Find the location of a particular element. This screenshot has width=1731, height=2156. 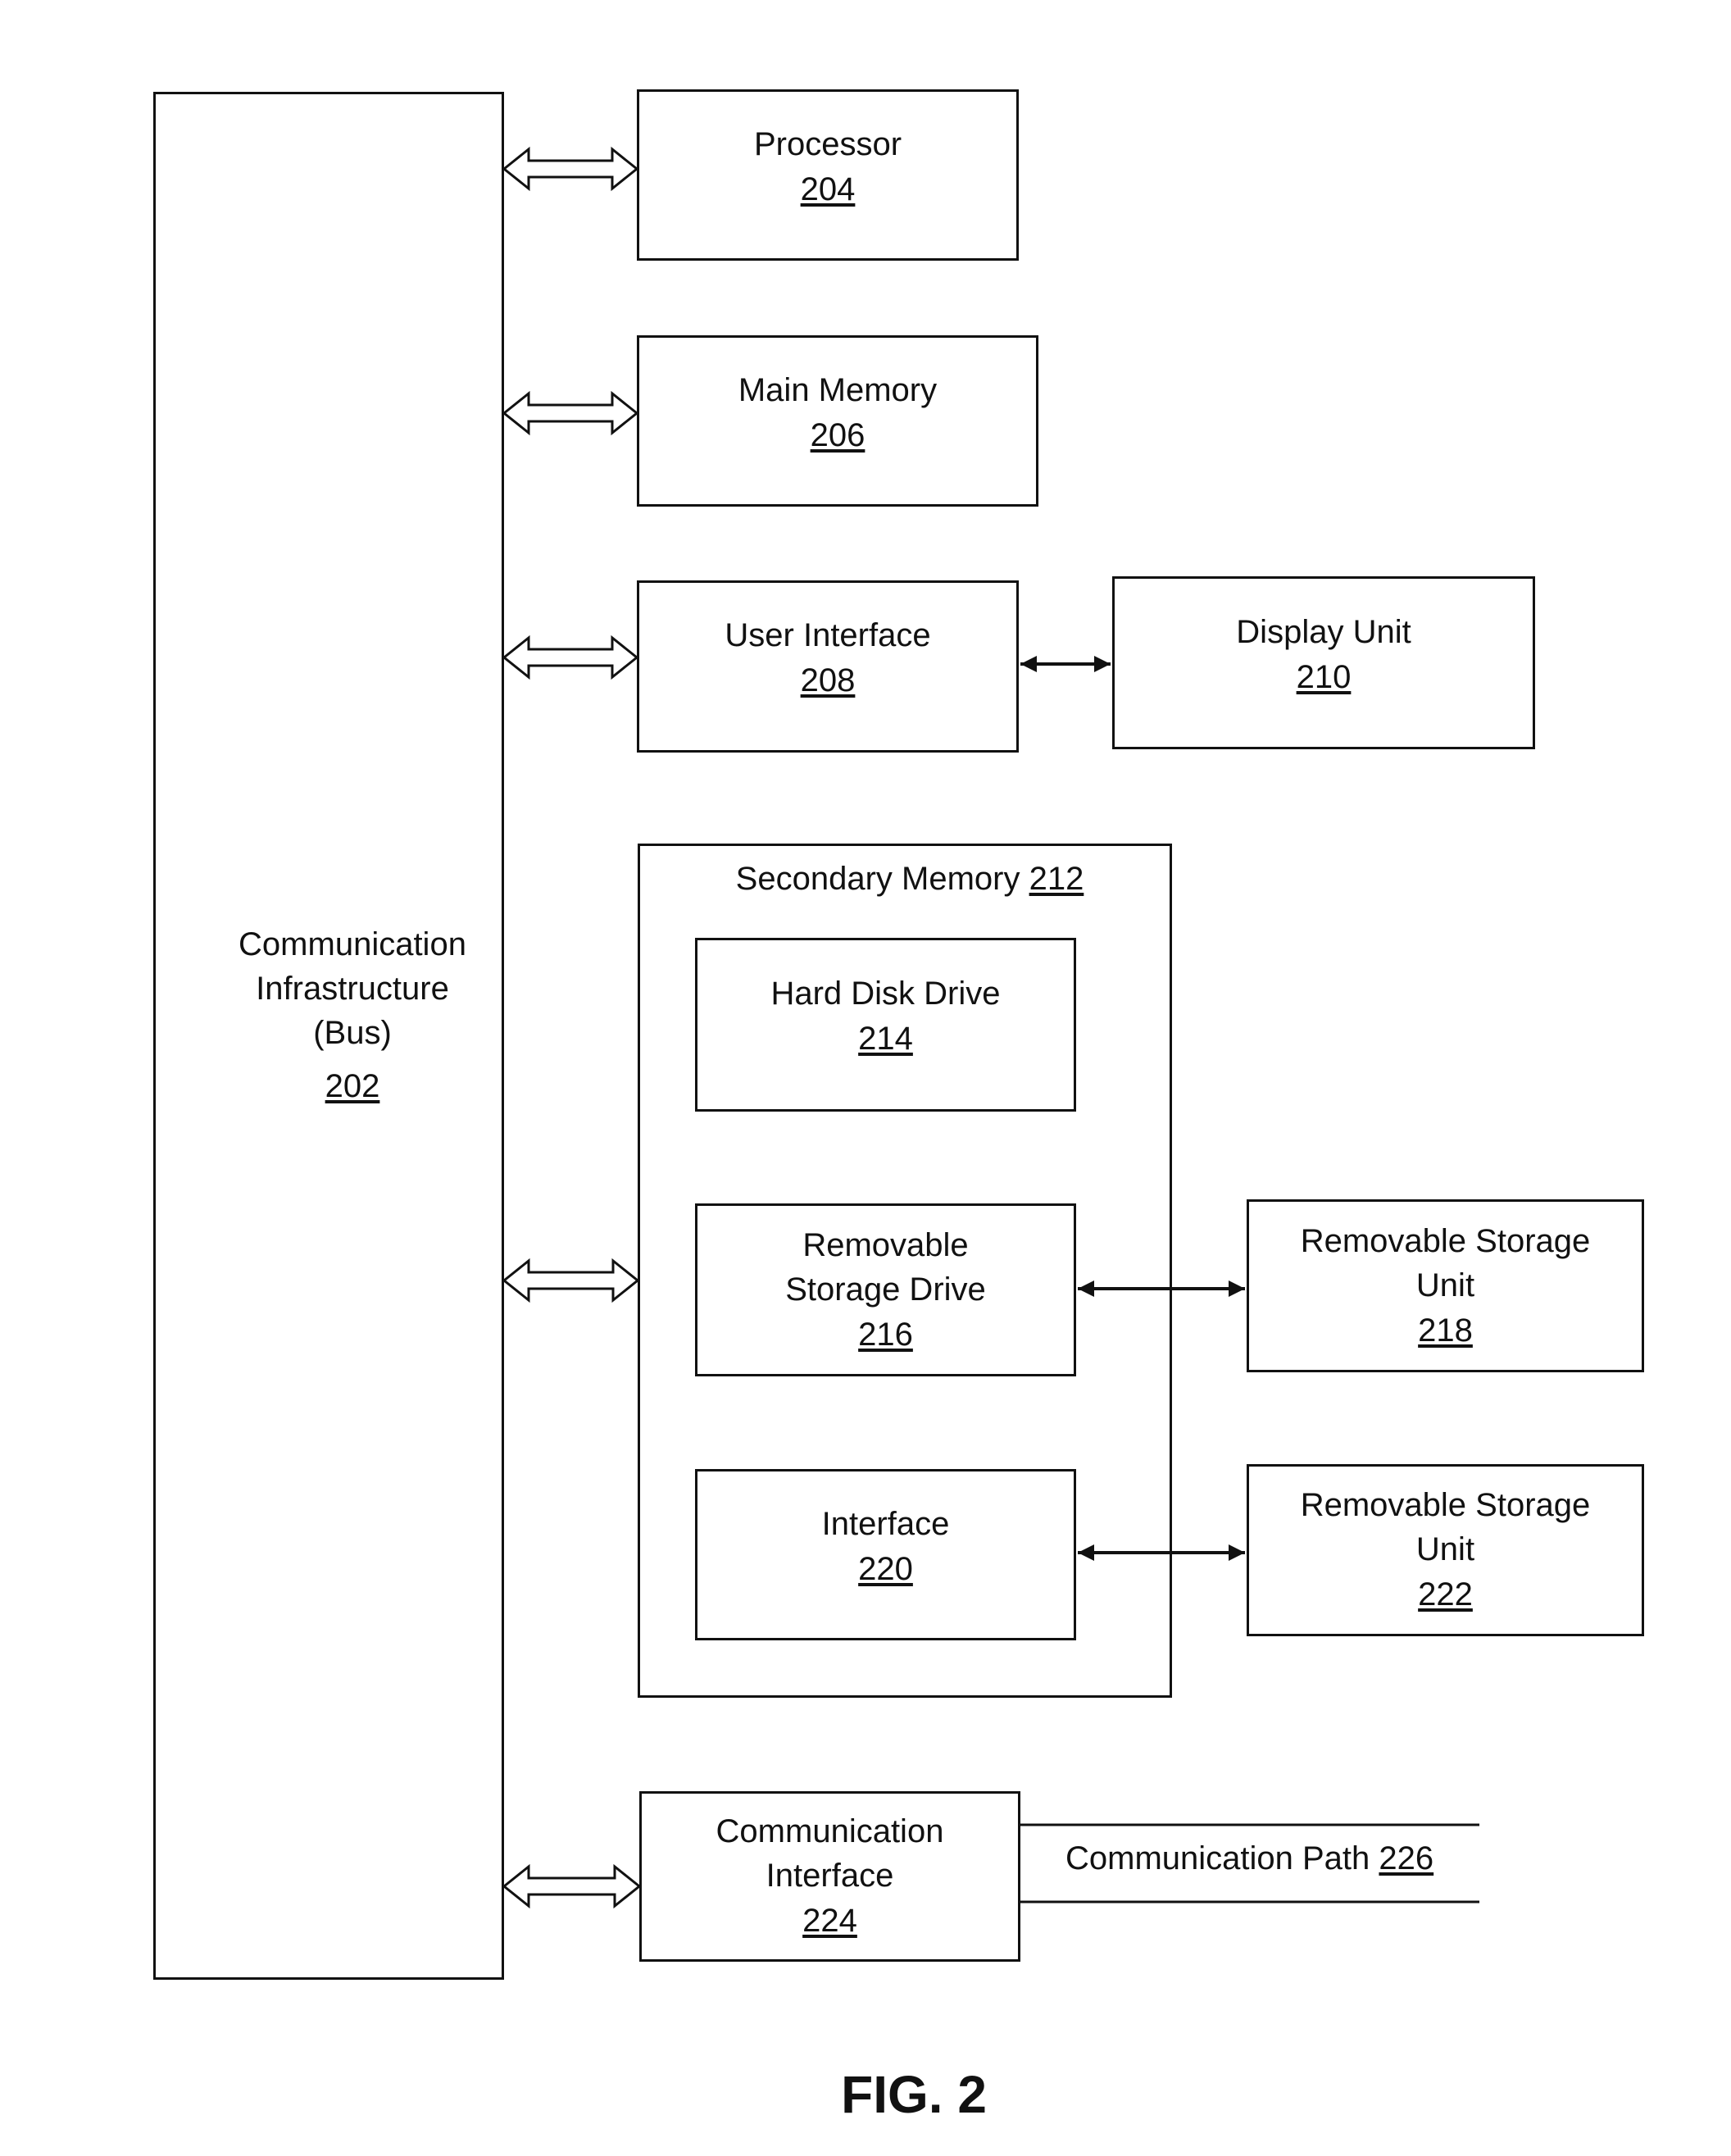

bus-label-line3: (Bus) is located at coordinates (352, 1033).